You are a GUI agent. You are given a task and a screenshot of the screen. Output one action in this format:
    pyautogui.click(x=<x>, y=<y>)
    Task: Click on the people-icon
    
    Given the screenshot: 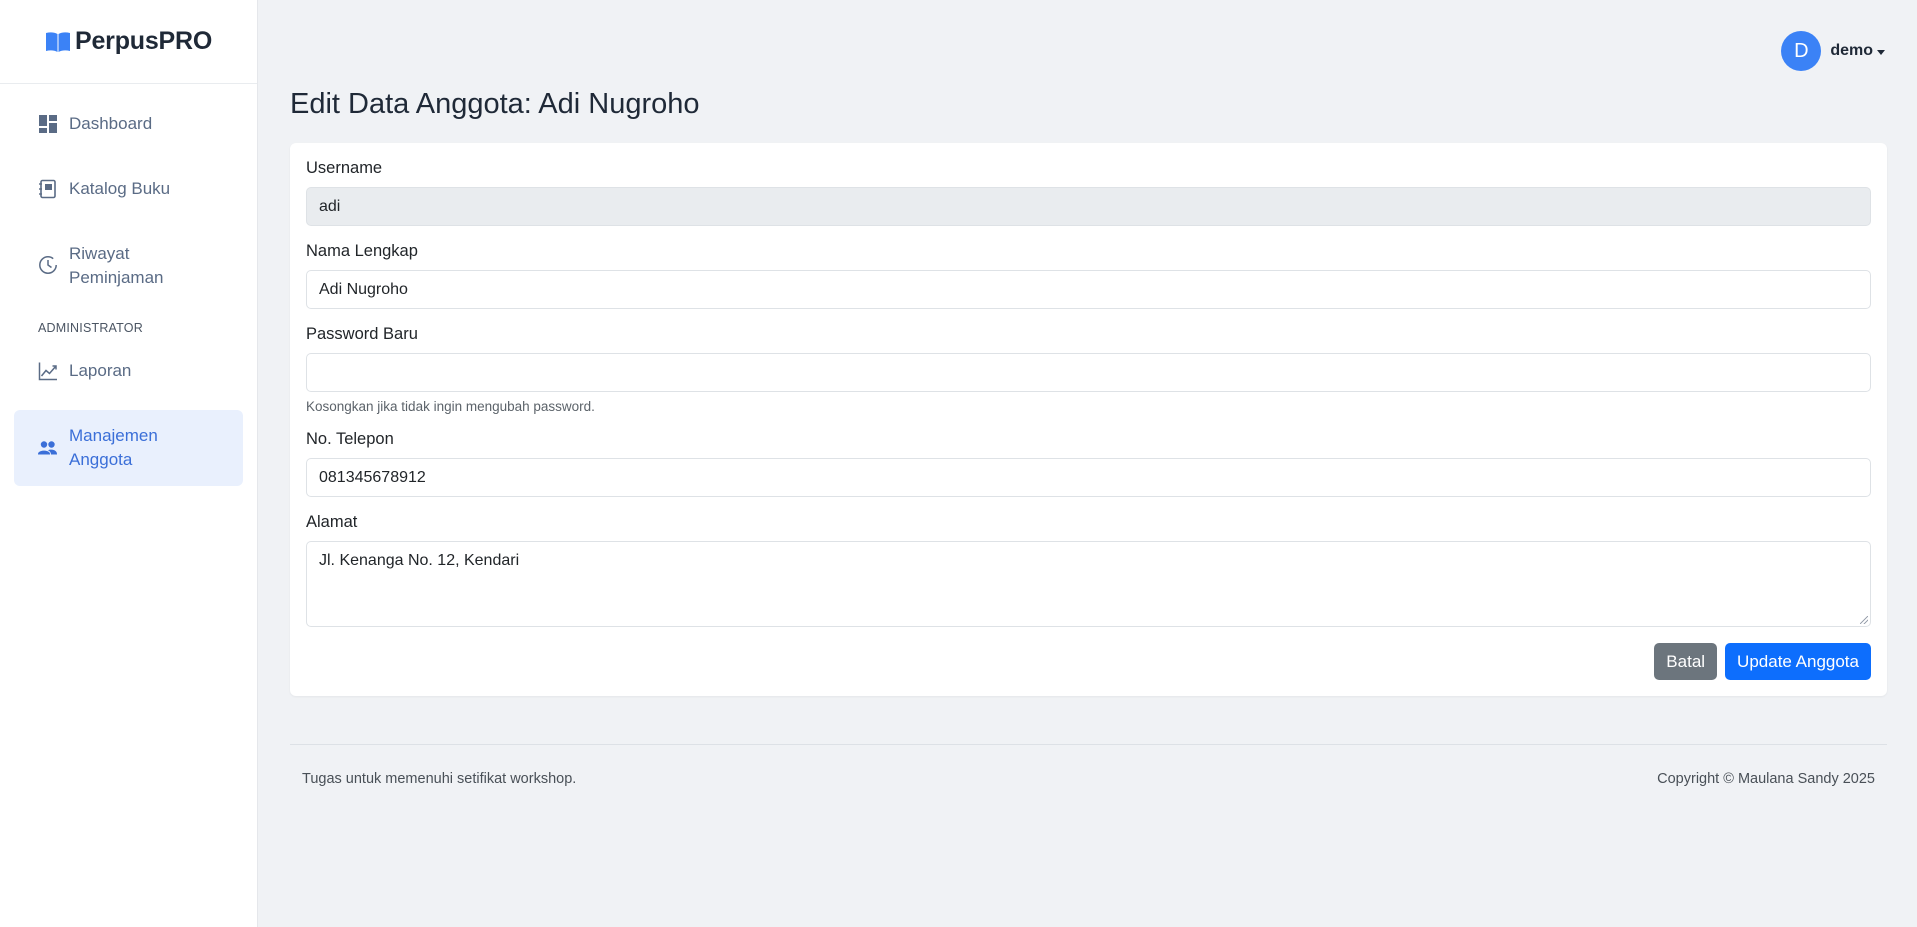 What is the action you would take?
    pyautogui.click(x=47, y=448)
    